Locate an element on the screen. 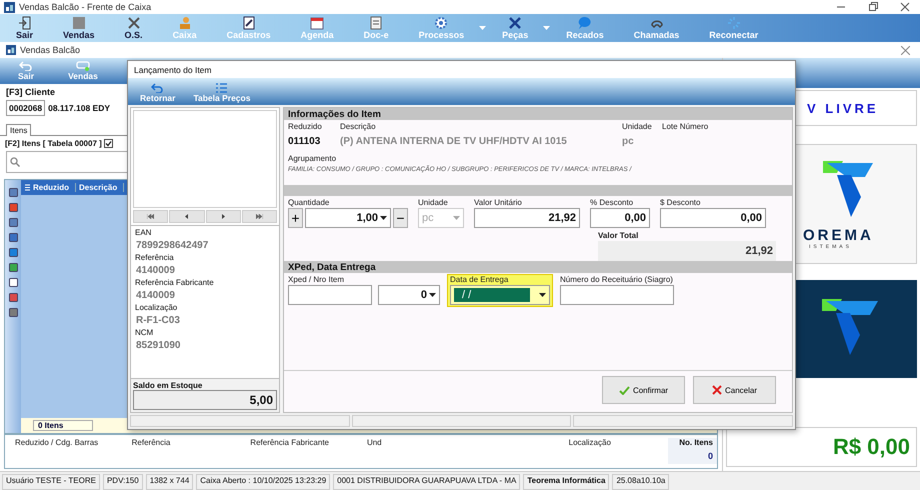 This screenshot has width=920, height=490. last-icon is located at coordinates (259, 216).